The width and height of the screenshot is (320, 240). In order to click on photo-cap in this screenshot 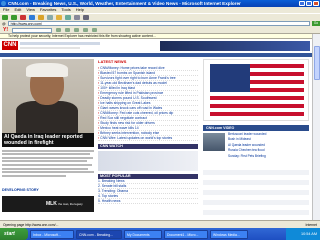, I will do `click(47, 70)`.